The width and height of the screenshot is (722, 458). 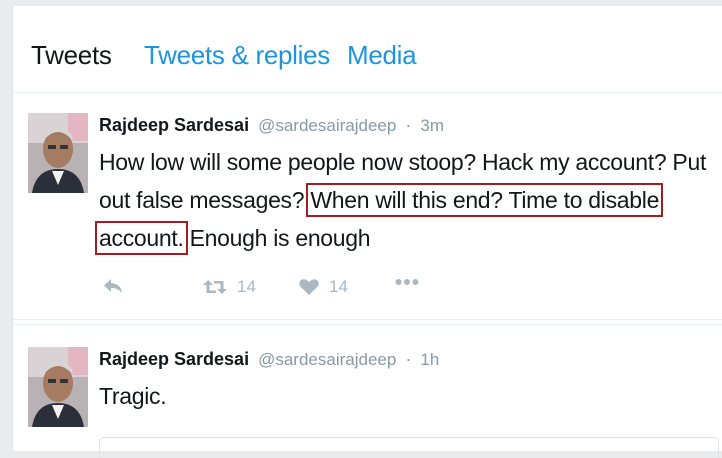 I want to click on reply-button, so click(x=113, y=286).